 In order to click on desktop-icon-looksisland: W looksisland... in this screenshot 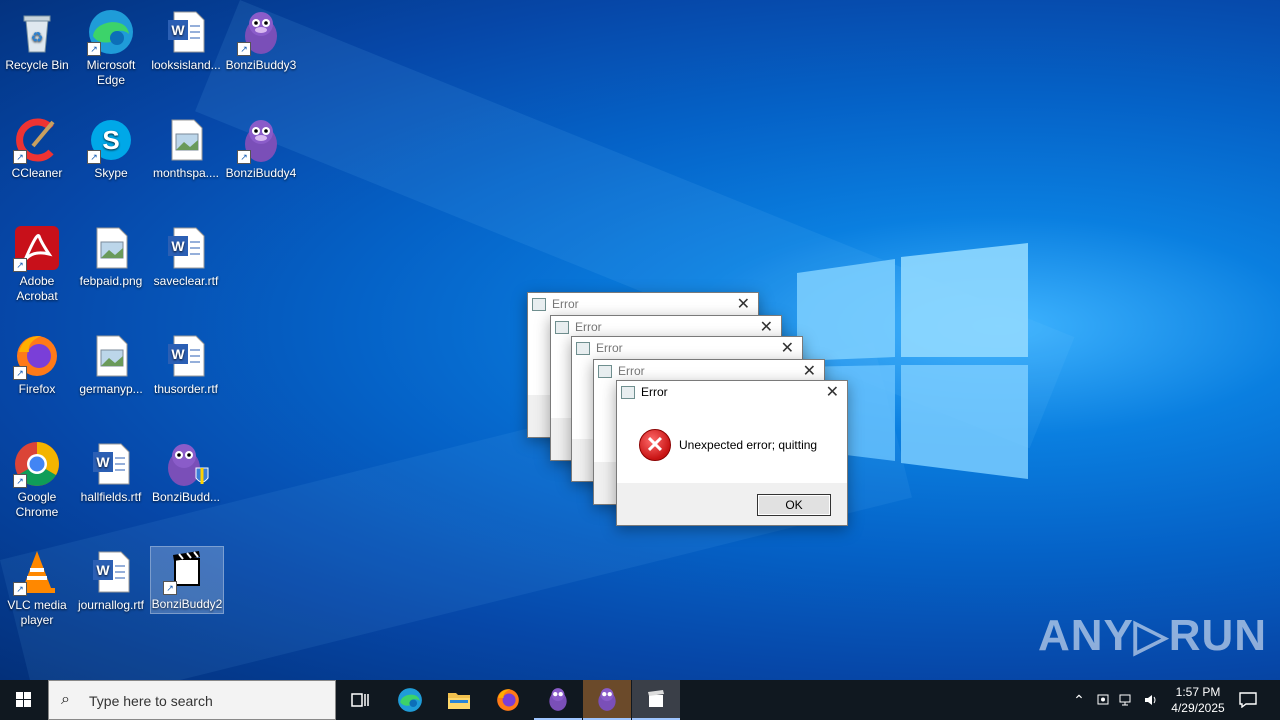, I will do `click(186, 40)`.